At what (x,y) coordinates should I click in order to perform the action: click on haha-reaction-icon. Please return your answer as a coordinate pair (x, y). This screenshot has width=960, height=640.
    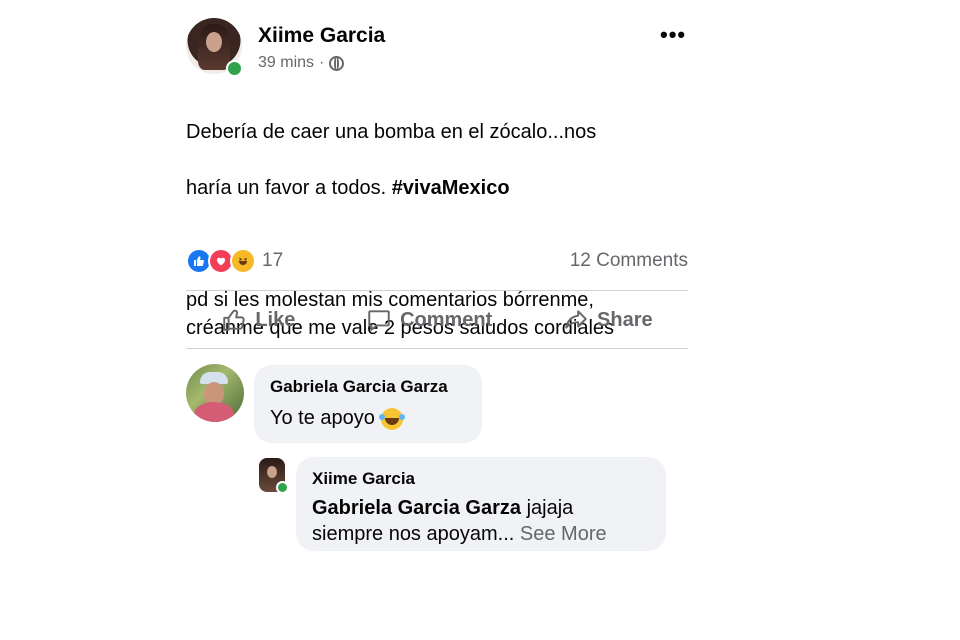
    Looking at the image, I should click on (243, 261).